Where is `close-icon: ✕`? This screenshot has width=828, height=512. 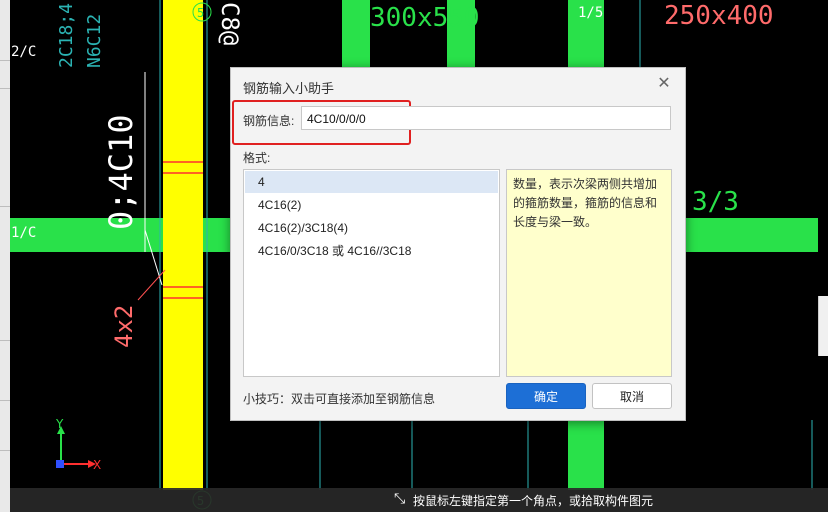 close-icon: ✕ is located at coordinates (664, 84).